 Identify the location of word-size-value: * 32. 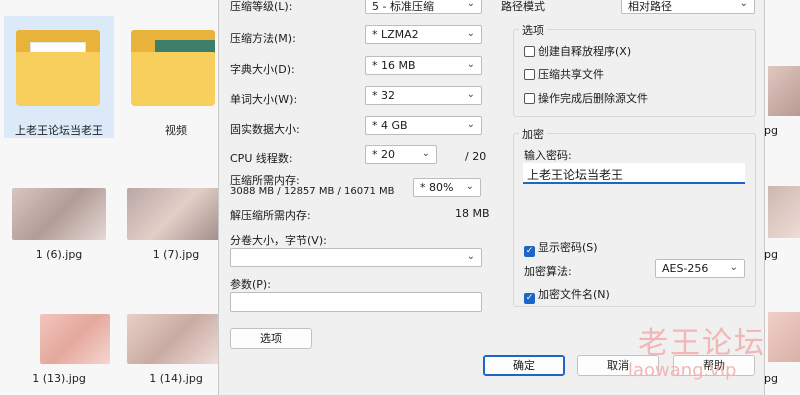
(383, 95).